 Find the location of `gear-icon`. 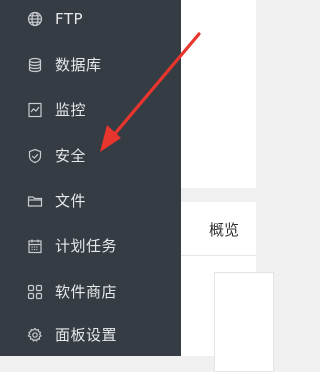

gear-icon is located at coordinates (35, 335).